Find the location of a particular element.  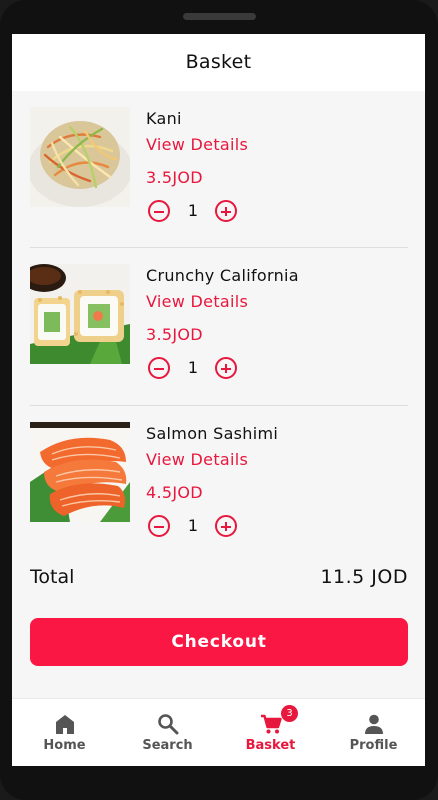

item-name: Salmon Sashimi is located at coordinates (212, 433).